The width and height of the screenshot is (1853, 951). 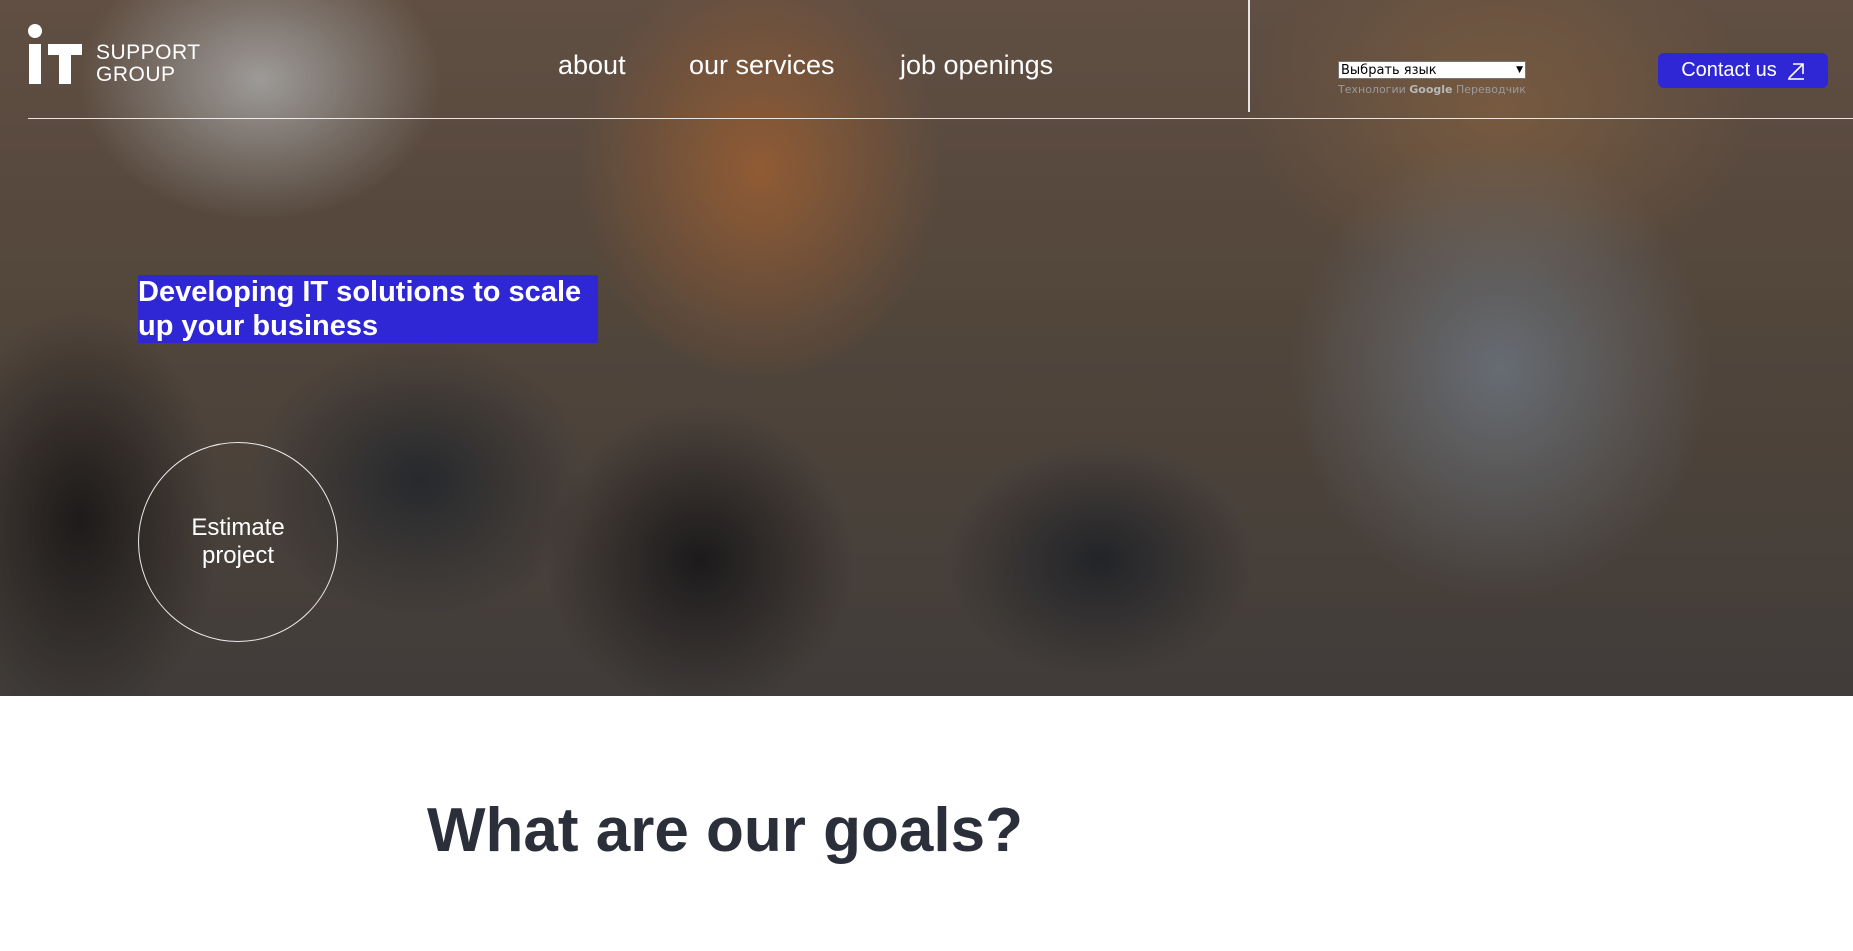 I want to click on logo-line-2: GROUP, so click(x=136, y=74).